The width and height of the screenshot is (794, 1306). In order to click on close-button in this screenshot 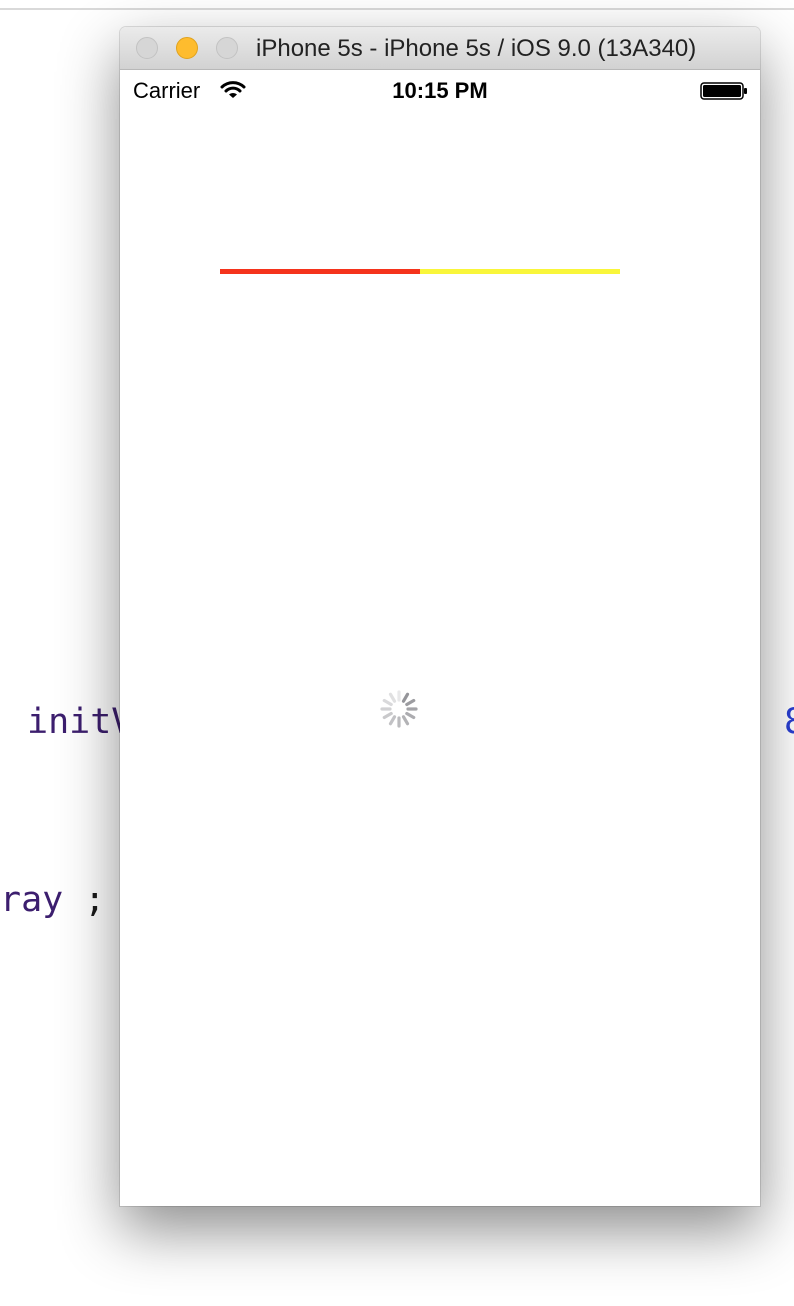, I will do `click(147, 48)`.